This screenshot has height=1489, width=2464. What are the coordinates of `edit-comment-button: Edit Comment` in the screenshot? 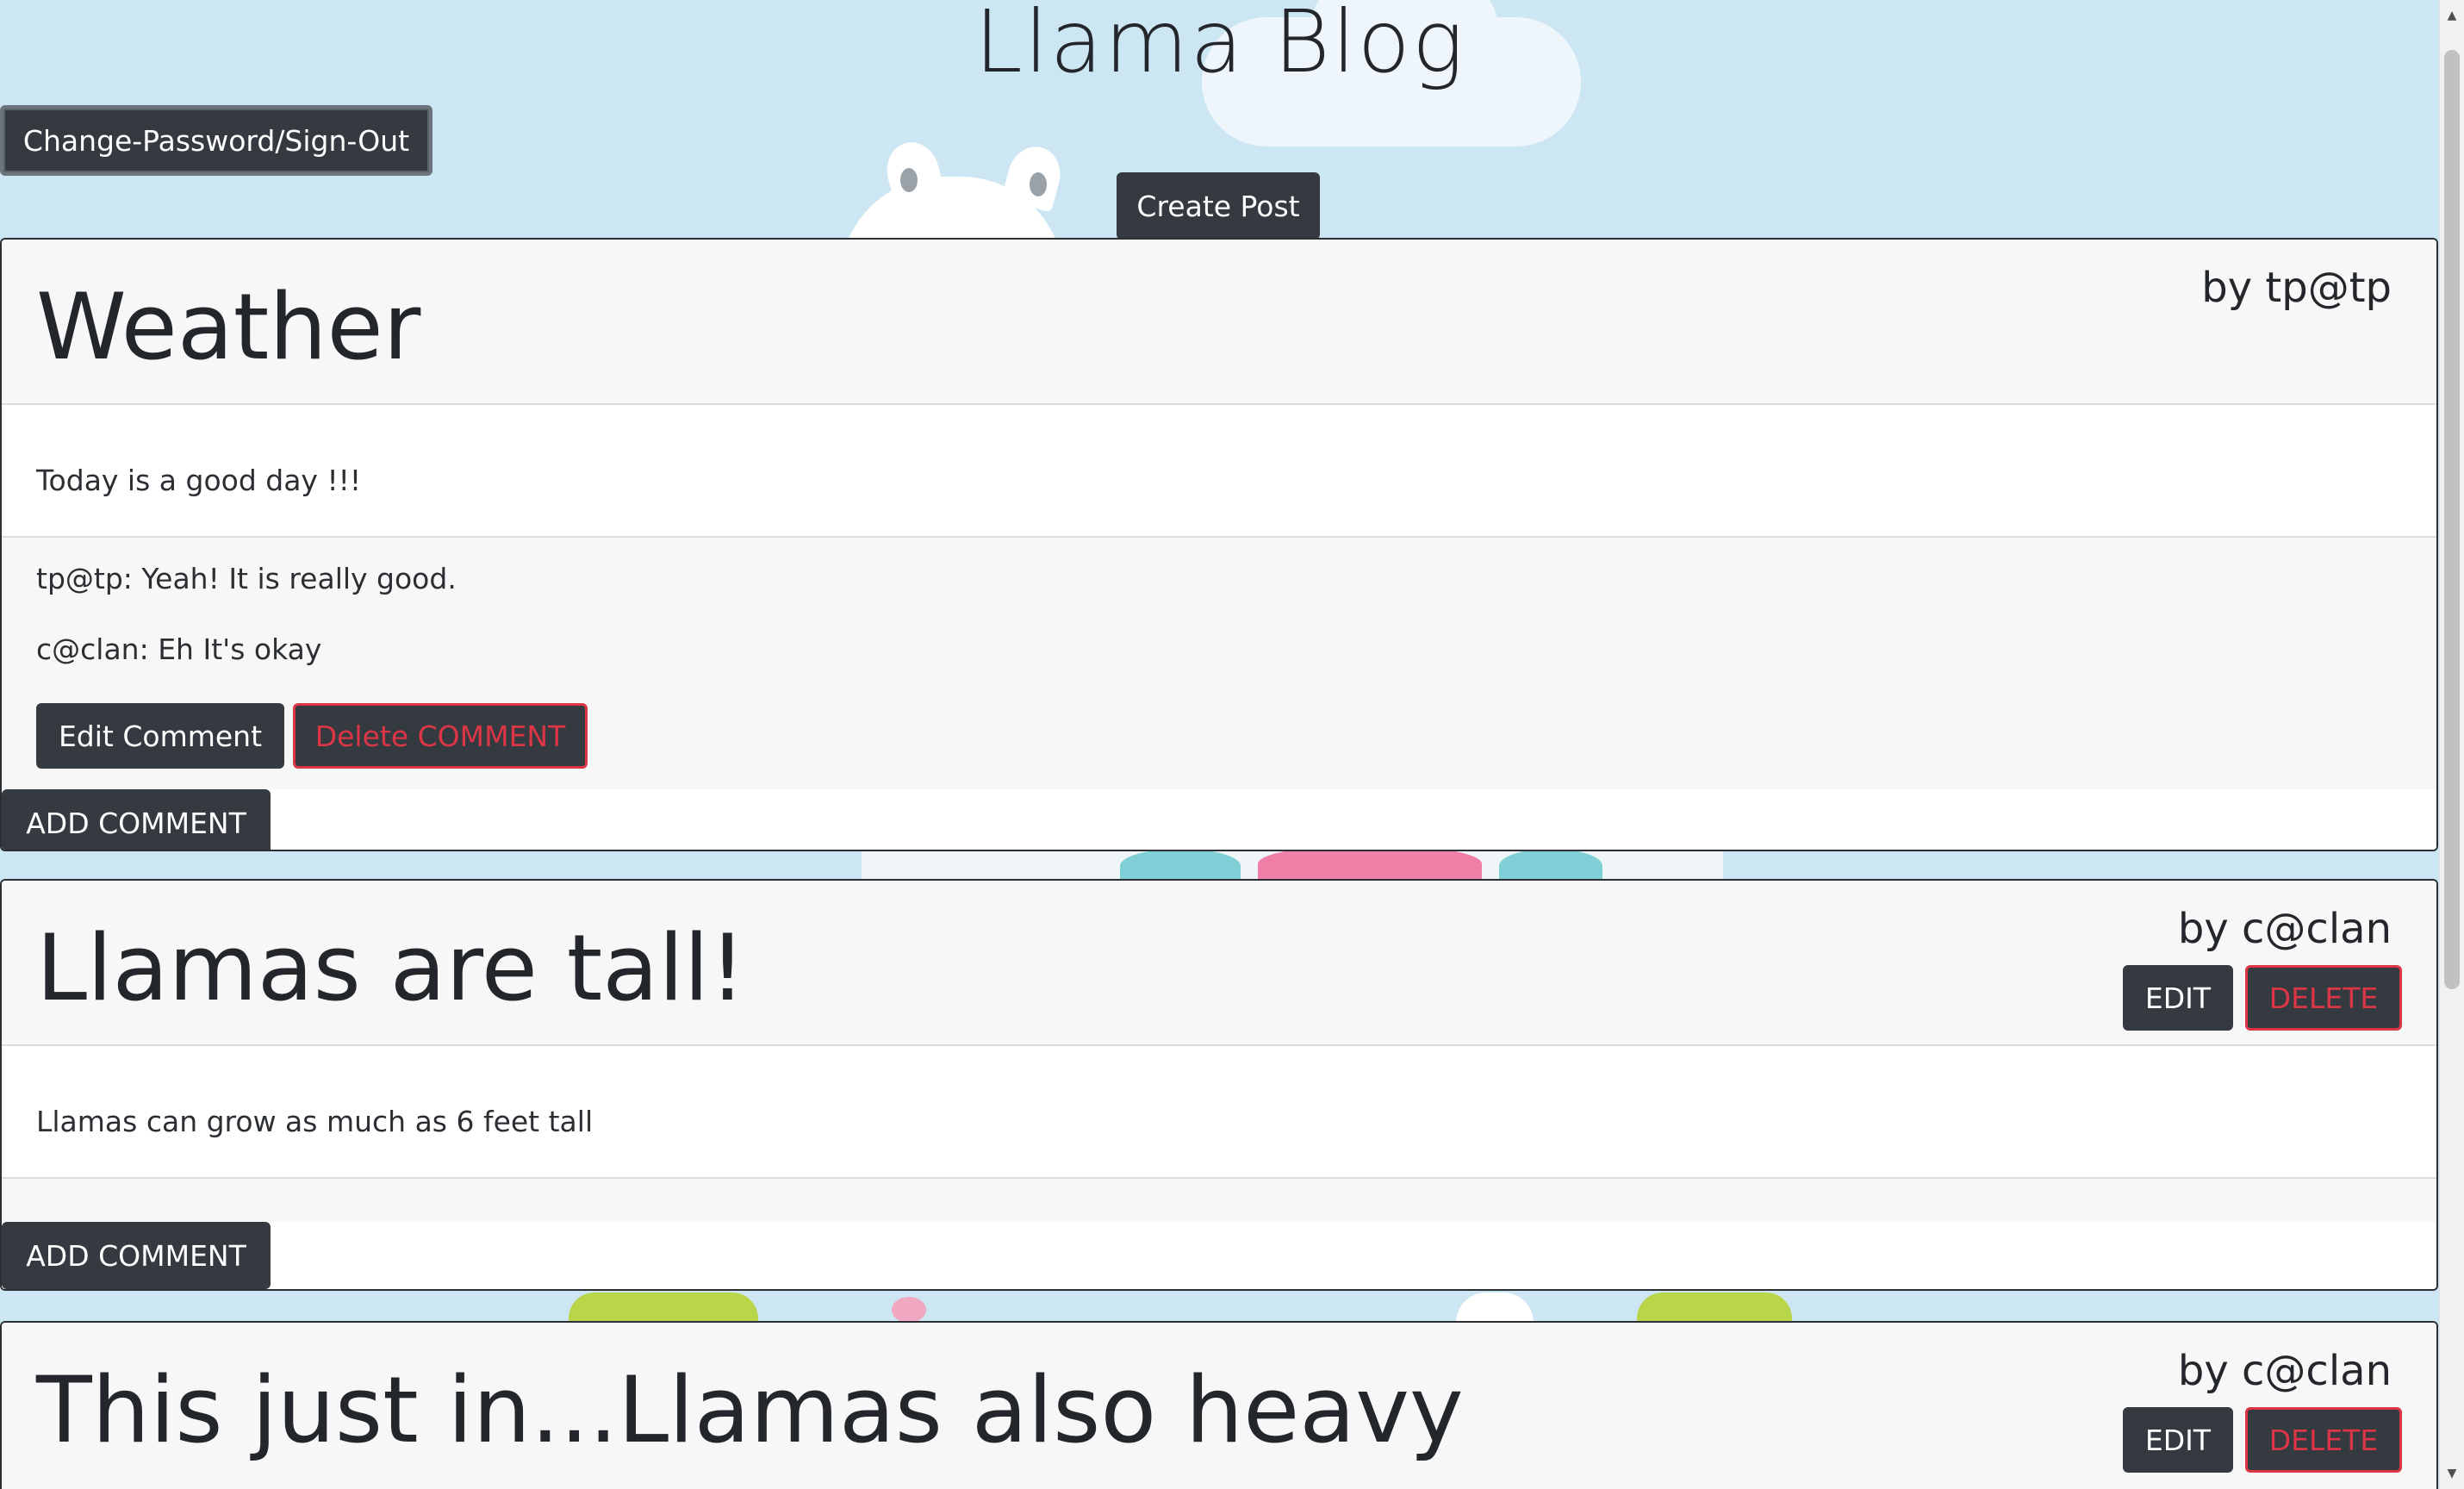 It's located at (160, 736).